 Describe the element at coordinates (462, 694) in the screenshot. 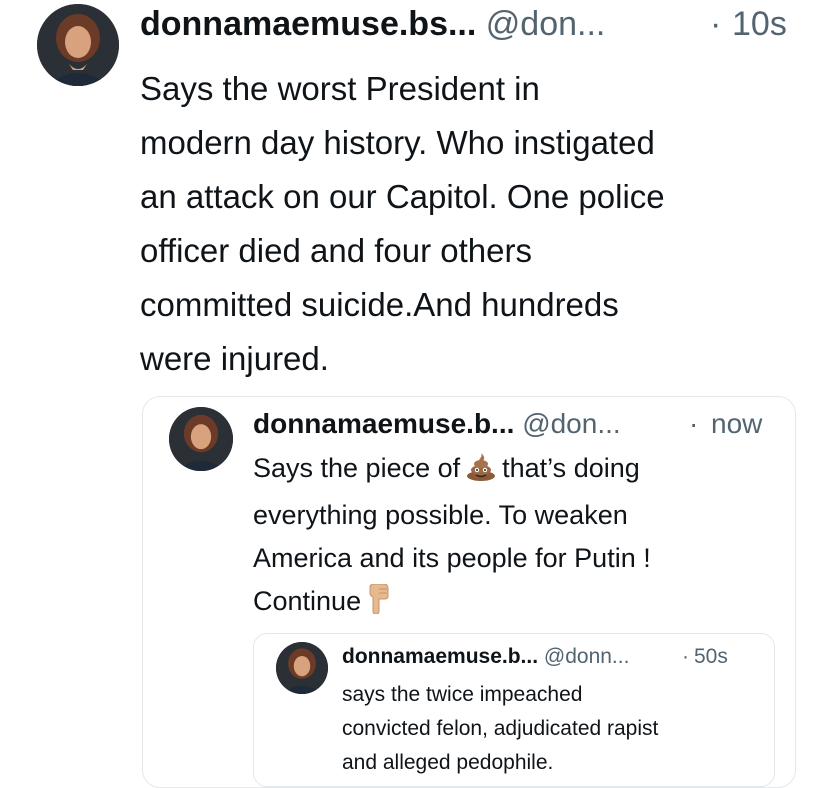

I see `tweet-text-line: says the twice impeached` at that location.